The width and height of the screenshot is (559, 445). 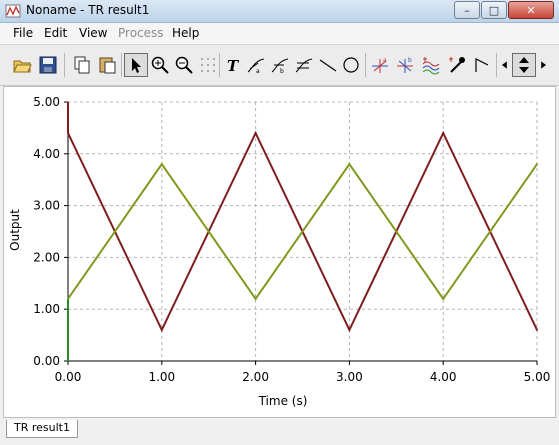 What do you see at coordinates (283, 401) in the screenshot?
I see `x-axis-label: Time (s)` at bounding box center [283, 401].